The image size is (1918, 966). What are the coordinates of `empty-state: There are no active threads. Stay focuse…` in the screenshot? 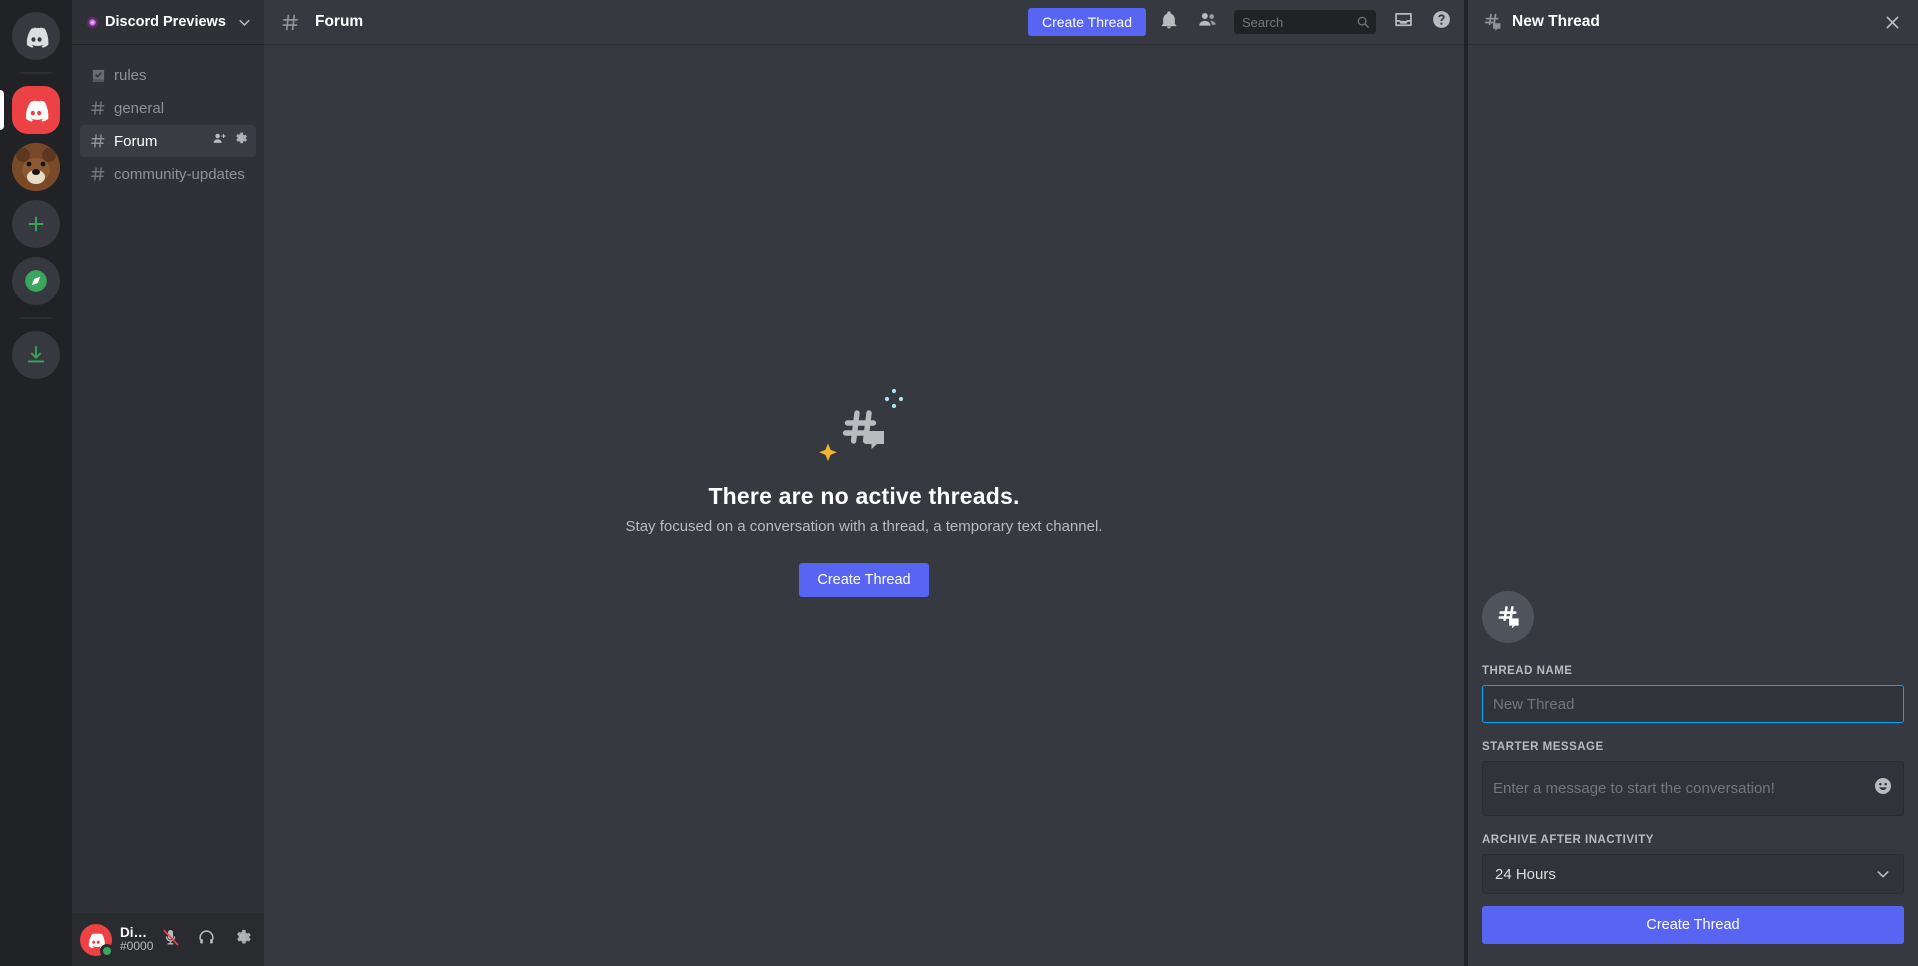 It's located at (864, 485).